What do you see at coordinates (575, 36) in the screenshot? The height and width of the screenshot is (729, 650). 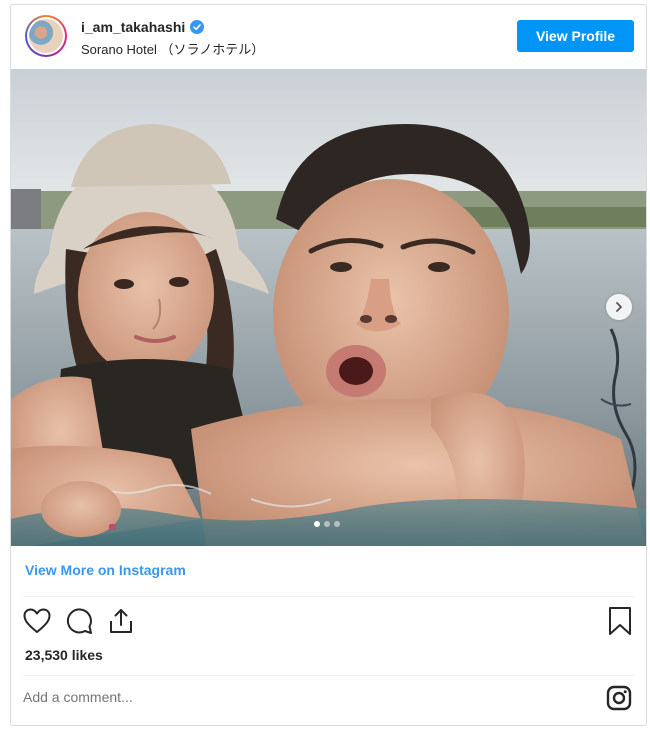 I see `view-profile-button: View Profile` at bounding box center [575, 36].